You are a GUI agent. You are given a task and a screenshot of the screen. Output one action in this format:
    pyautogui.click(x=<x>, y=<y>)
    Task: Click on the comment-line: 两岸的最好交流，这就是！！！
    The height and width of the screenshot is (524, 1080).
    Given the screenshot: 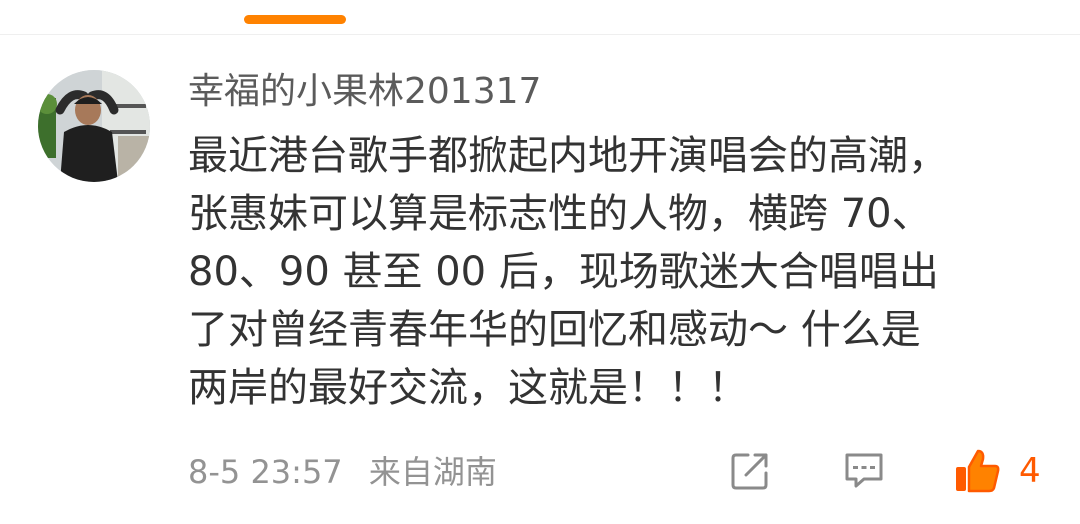 What is the action you would take?
    pyautogui.click(x=468, y=388)
    